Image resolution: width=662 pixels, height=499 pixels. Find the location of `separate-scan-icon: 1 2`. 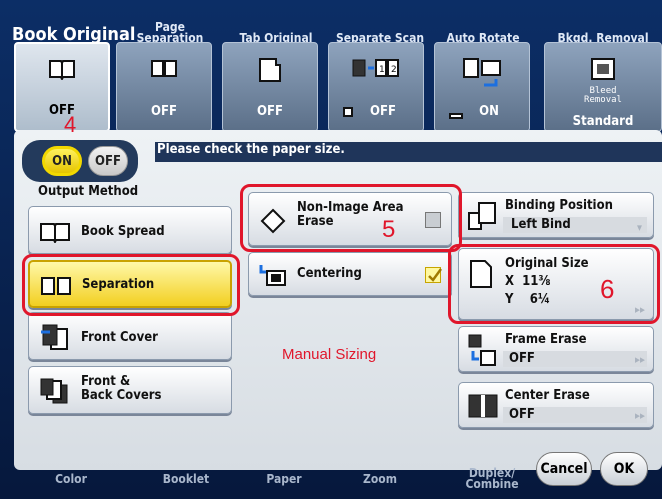

separate-scan-icon: 1 2 is located at coordinates (375, 68).